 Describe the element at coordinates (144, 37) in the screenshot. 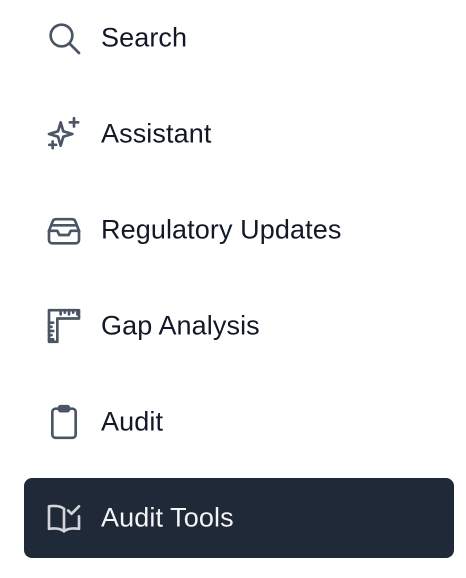

I see `sidebar-item-label: Search` at that location.